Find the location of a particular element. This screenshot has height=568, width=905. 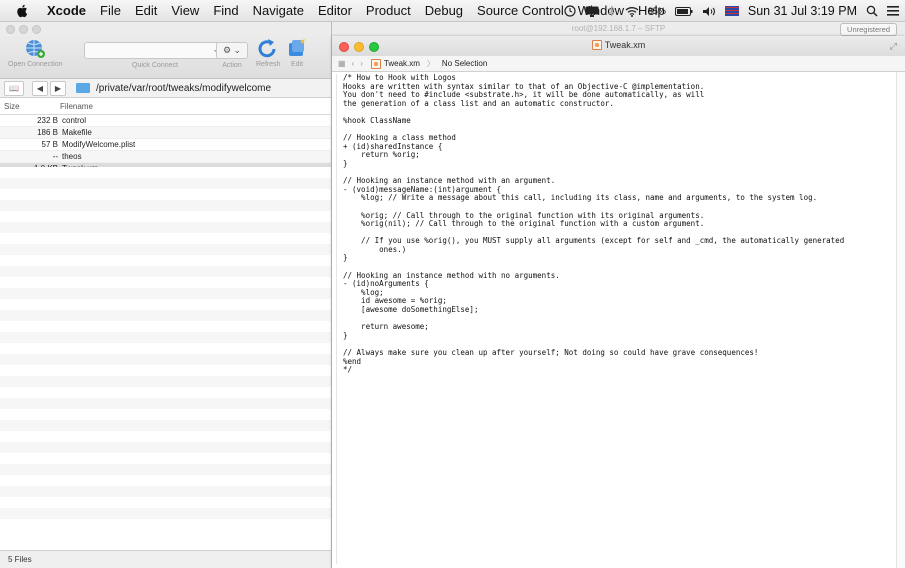

file-row: 232 B control is located at coordinates (165, 121).